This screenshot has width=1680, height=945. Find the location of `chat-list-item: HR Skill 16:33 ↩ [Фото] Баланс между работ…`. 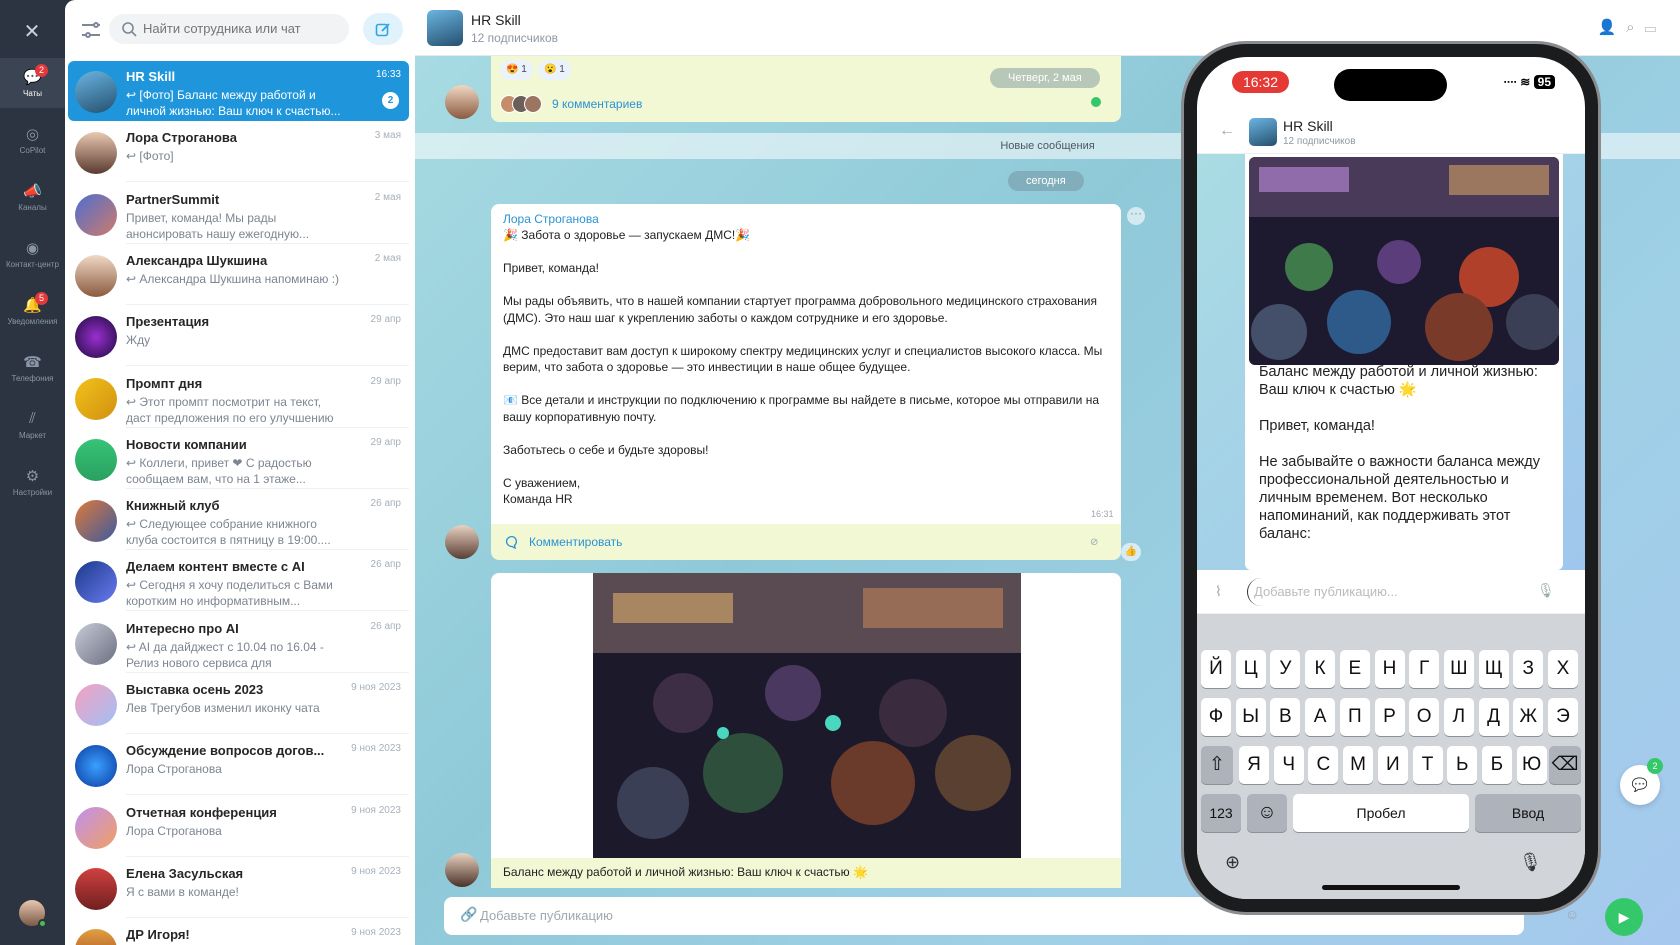

chat-list-item: HR Skill 16:33 ↩ [Фото] Баланс между работ… is located at coordinates (238, 91).